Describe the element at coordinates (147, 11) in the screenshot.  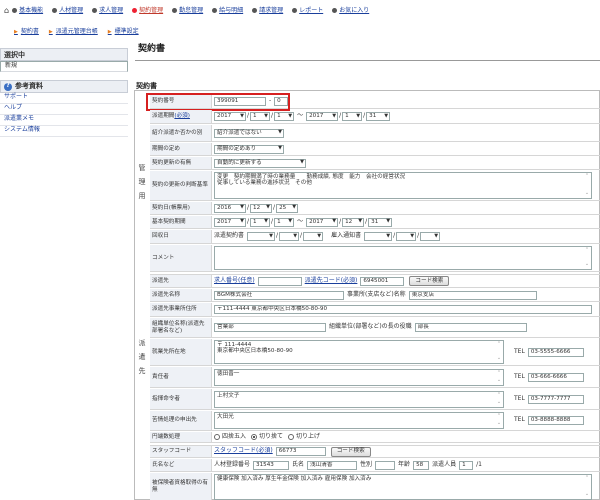
I see `nav-keiyaku: 契約管理` at that location.